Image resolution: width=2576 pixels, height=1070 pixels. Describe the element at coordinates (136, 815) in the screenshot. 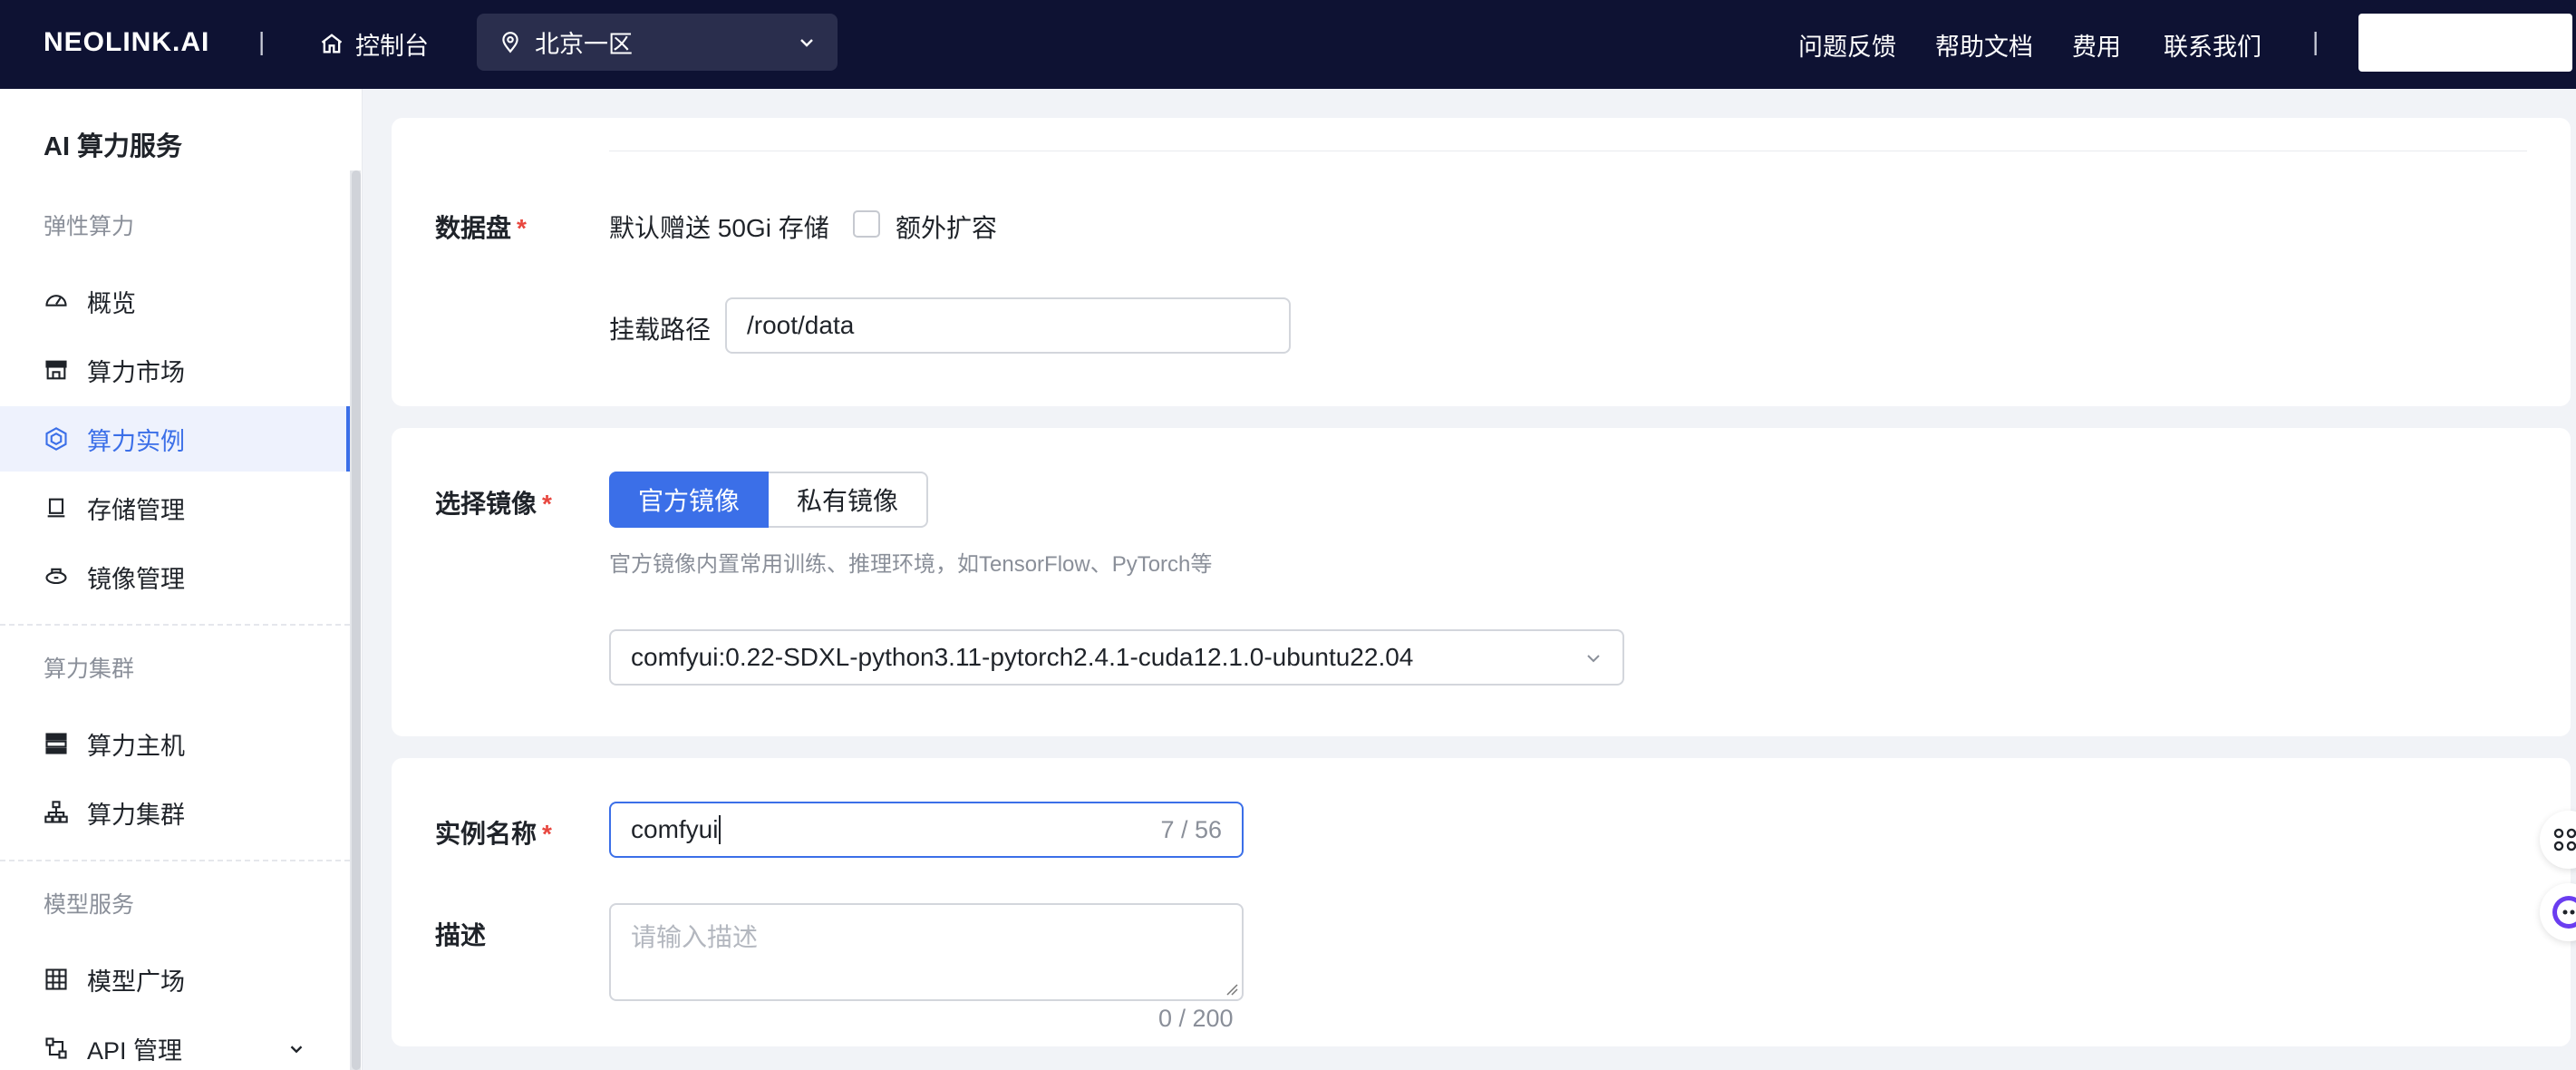

I see `sidebar-item-label: 算力集群` at that location.